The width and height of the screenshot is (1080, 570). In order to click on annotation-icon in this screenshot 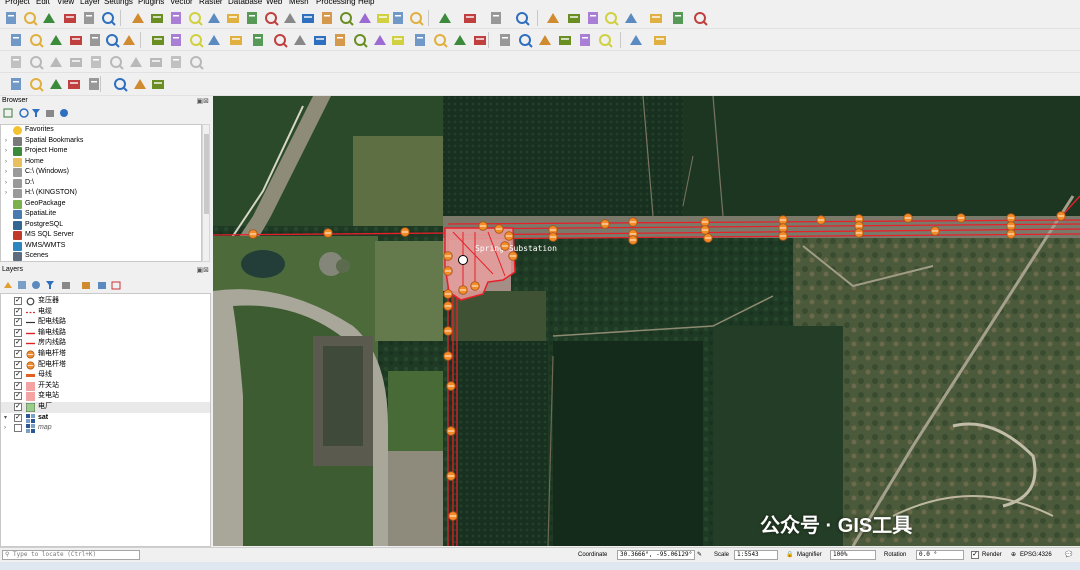, I will do `click(656, 18)`.